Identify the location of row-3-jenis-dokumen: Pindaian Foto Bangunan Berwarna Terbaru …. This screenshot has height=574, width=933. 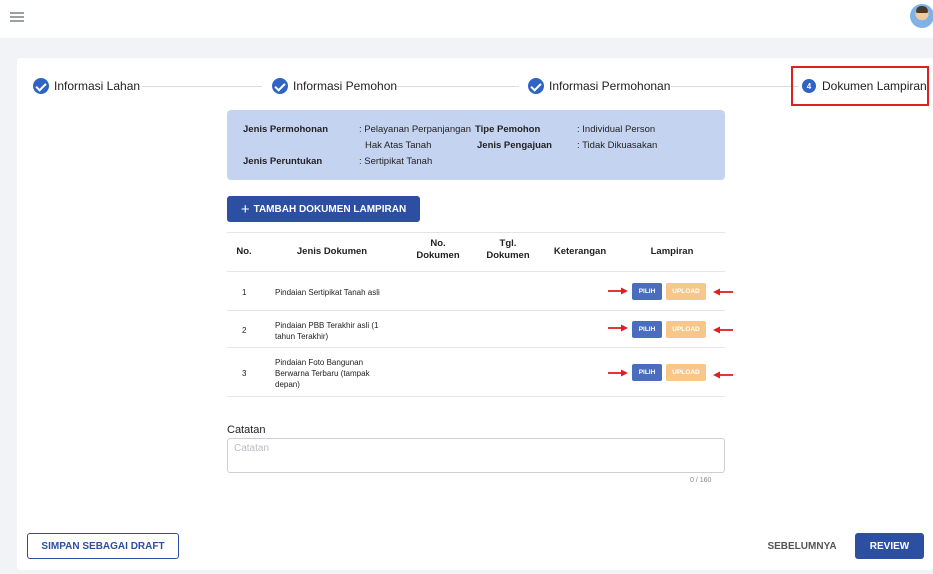
(337, 373).